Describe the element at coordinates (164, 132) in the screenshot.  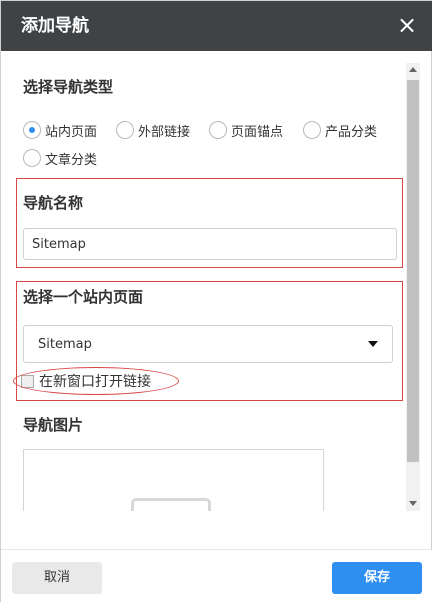
I see `radio-label: 外部链接` at that location.